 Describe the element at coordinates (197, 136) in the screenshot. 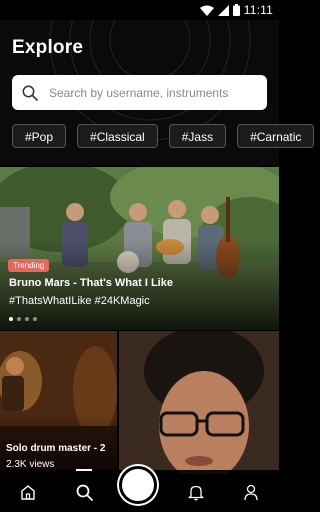

I see `chip-jass: #Jass` at that location.